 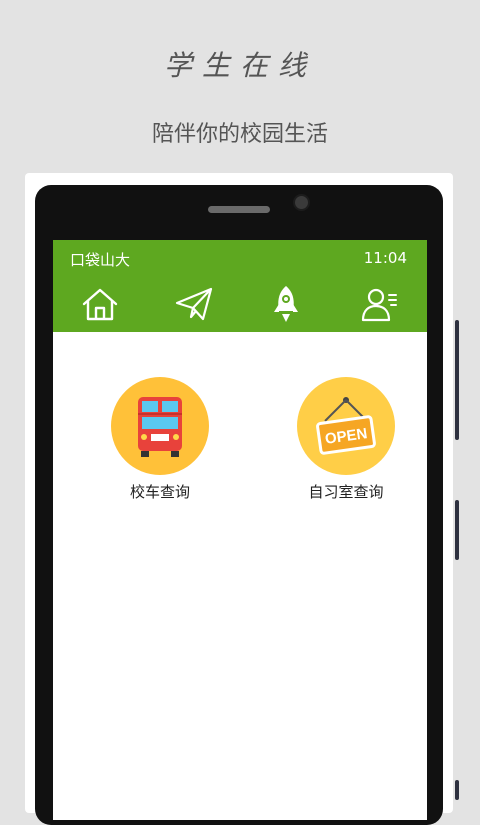 I want to click on nav-discover-button, so click(x=286, y=304).